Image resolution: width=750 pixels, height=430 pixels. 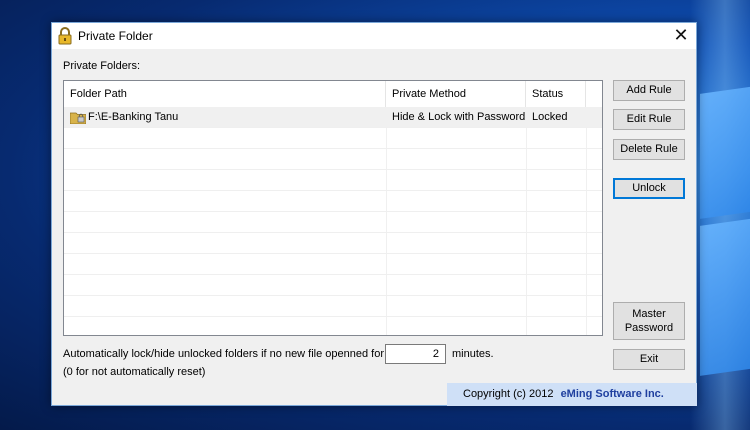 What do you see at coordinates (415, 354) in the screenshot?
I see `auto-lock-minutes-input: 2` at bounding box center [415, 354].